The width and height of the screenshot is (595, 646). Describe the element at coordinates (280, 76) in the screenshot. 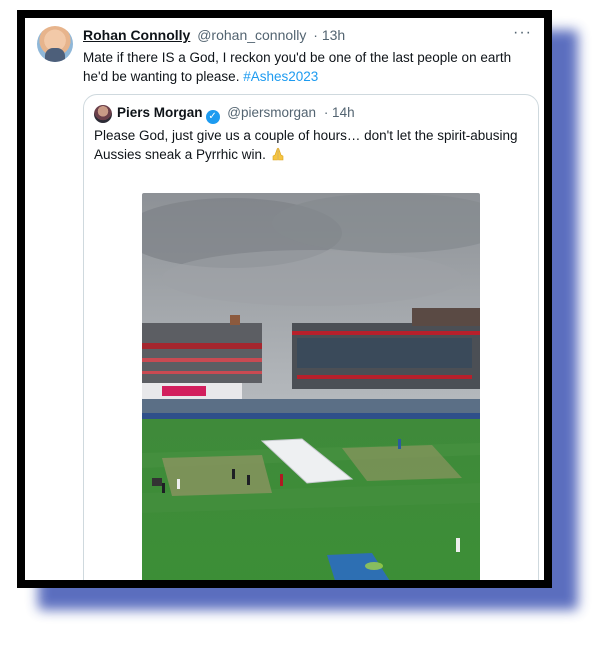

I see `hashtag-link: #Ashes2023` at that location.